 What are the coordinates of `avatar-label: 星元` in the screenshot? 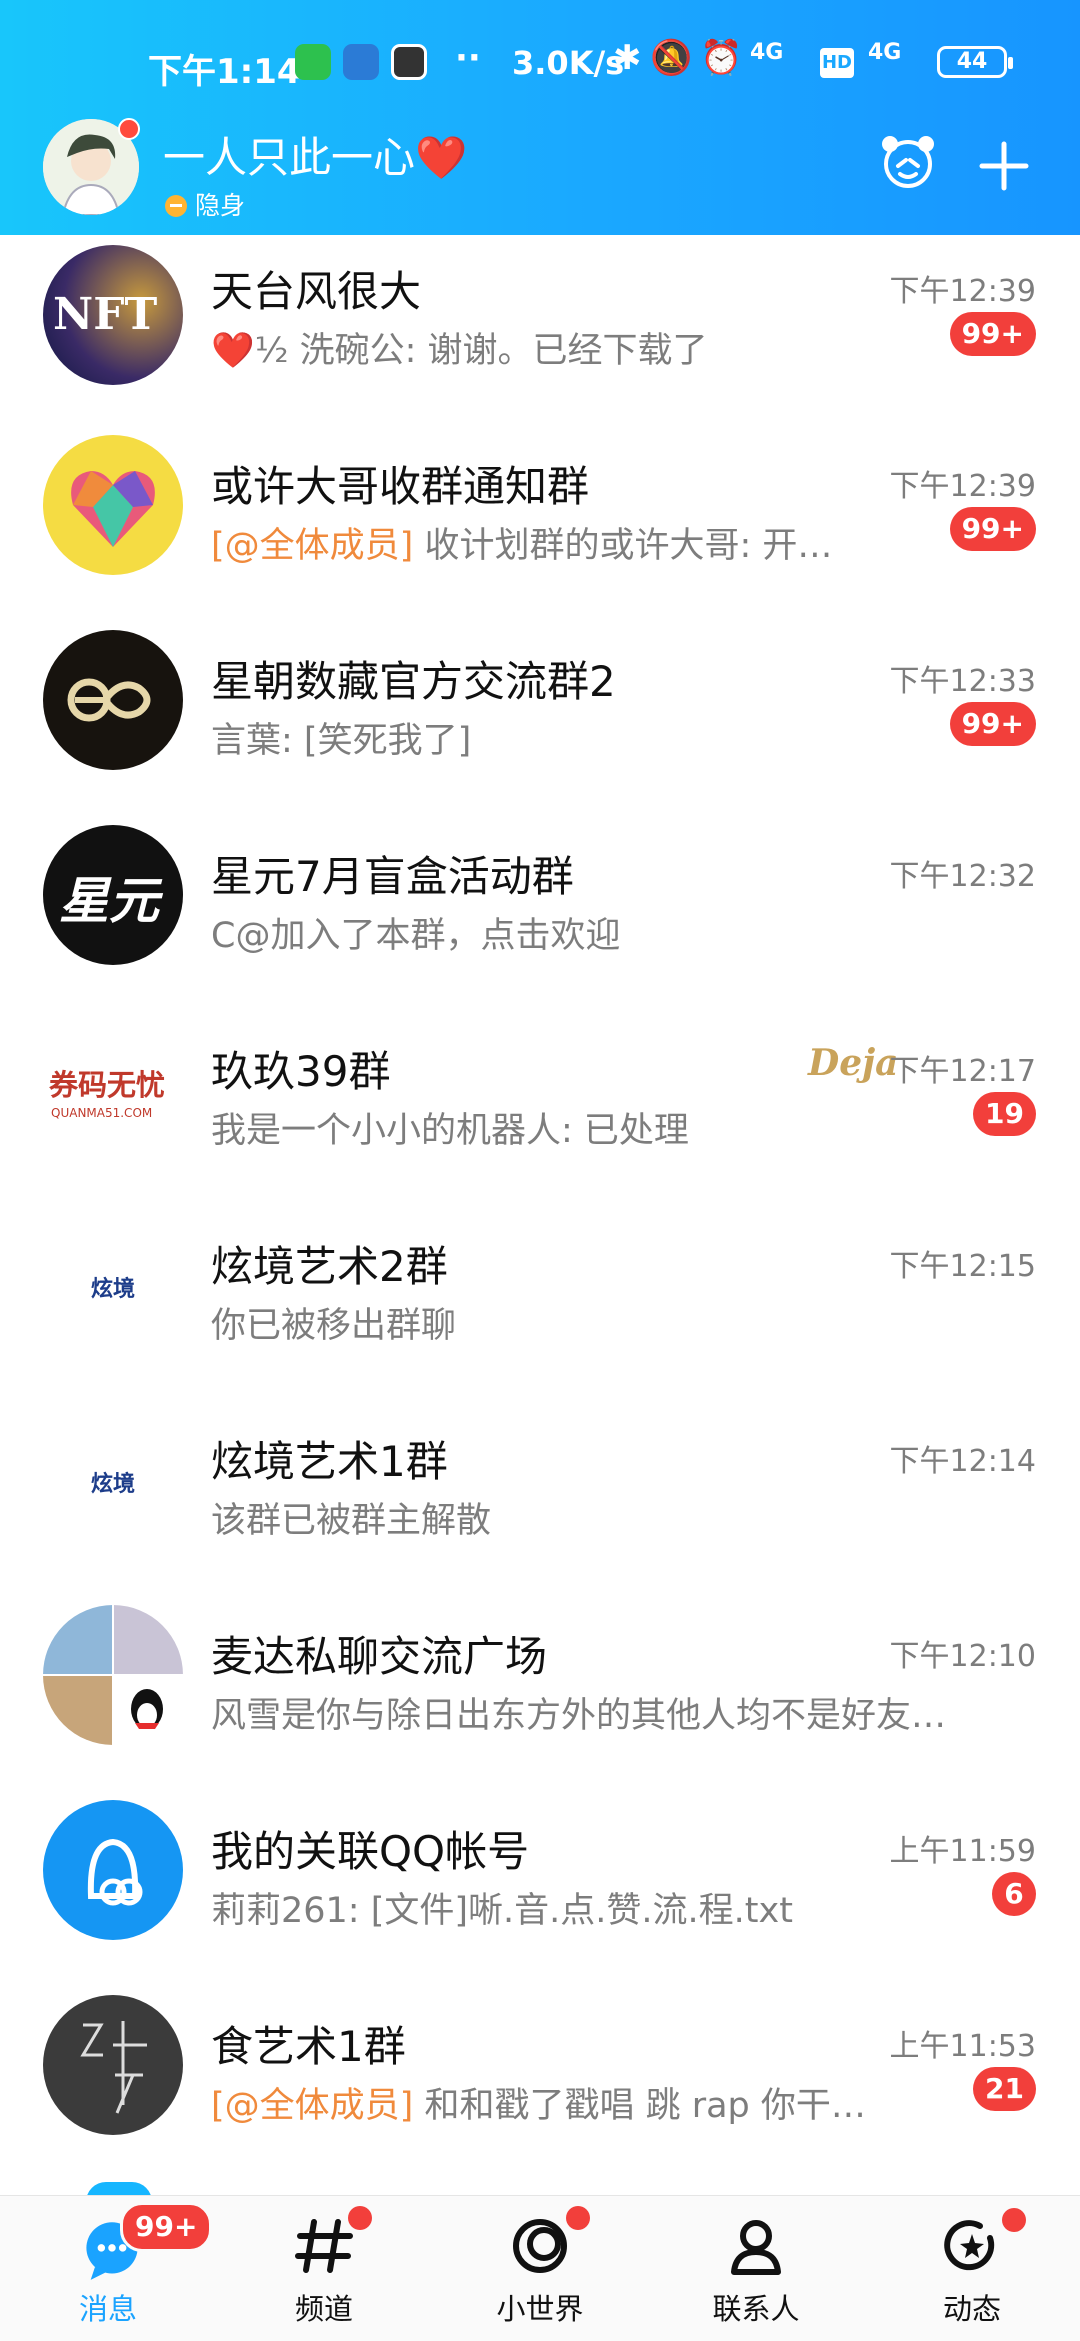 It's located at (109, 901).